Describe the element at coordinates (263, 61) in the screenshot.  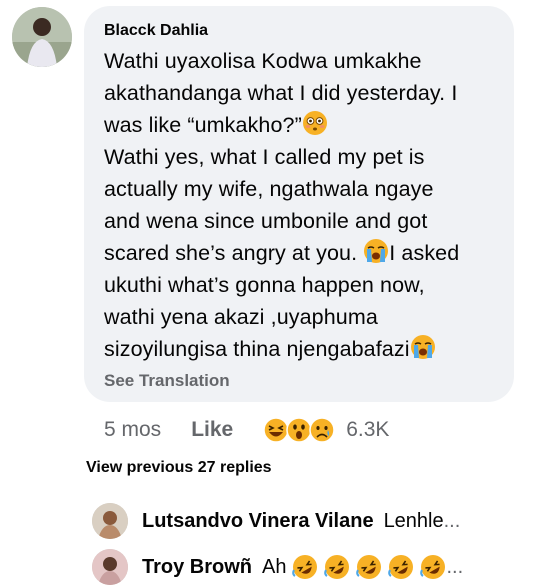
I see `comment-line: Wathi uyaxolisa Kodwa umkakhe` at that location.